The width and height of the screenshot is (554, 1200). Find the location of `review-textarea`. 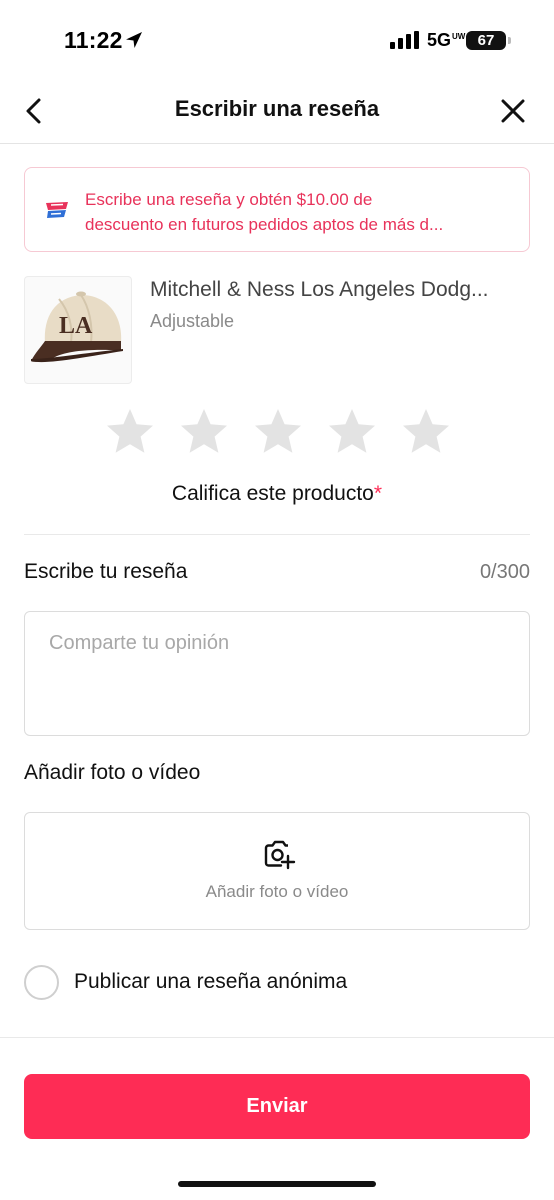

review-textarea is located at coordinates (277, 673).